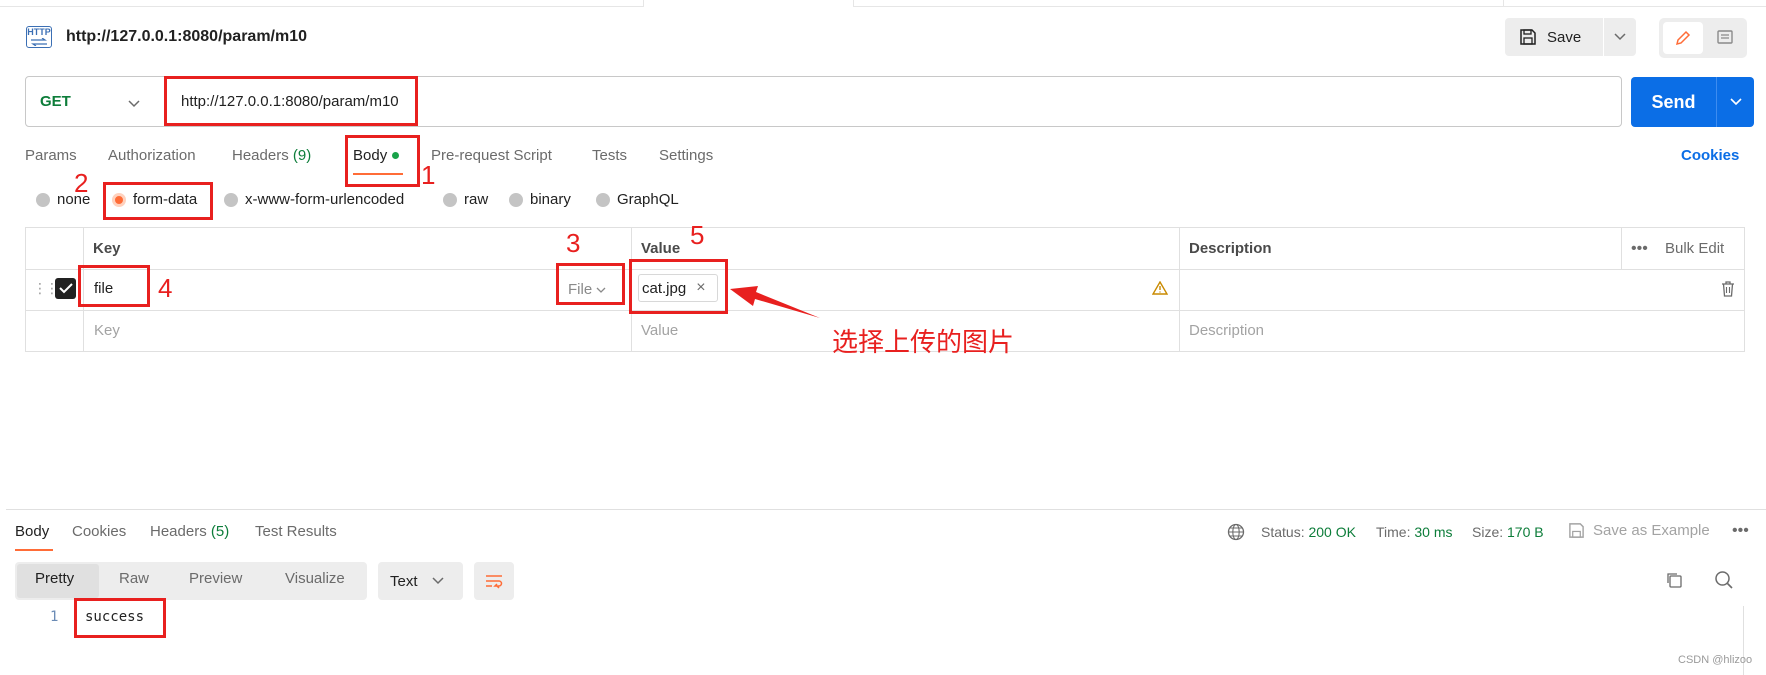  I want to click on radio-label: GraphQL, so click(648, 199).